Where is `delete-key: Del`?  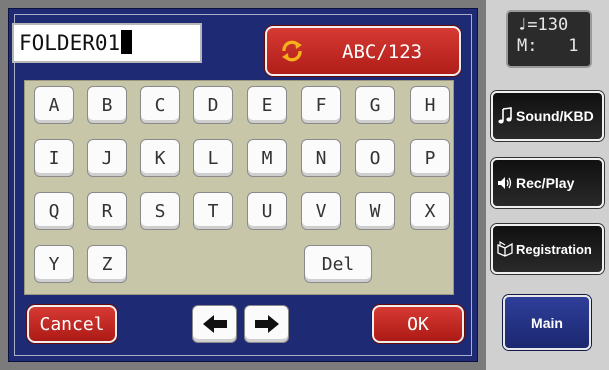
delete-key: Del is located at coordinates (338, 264).